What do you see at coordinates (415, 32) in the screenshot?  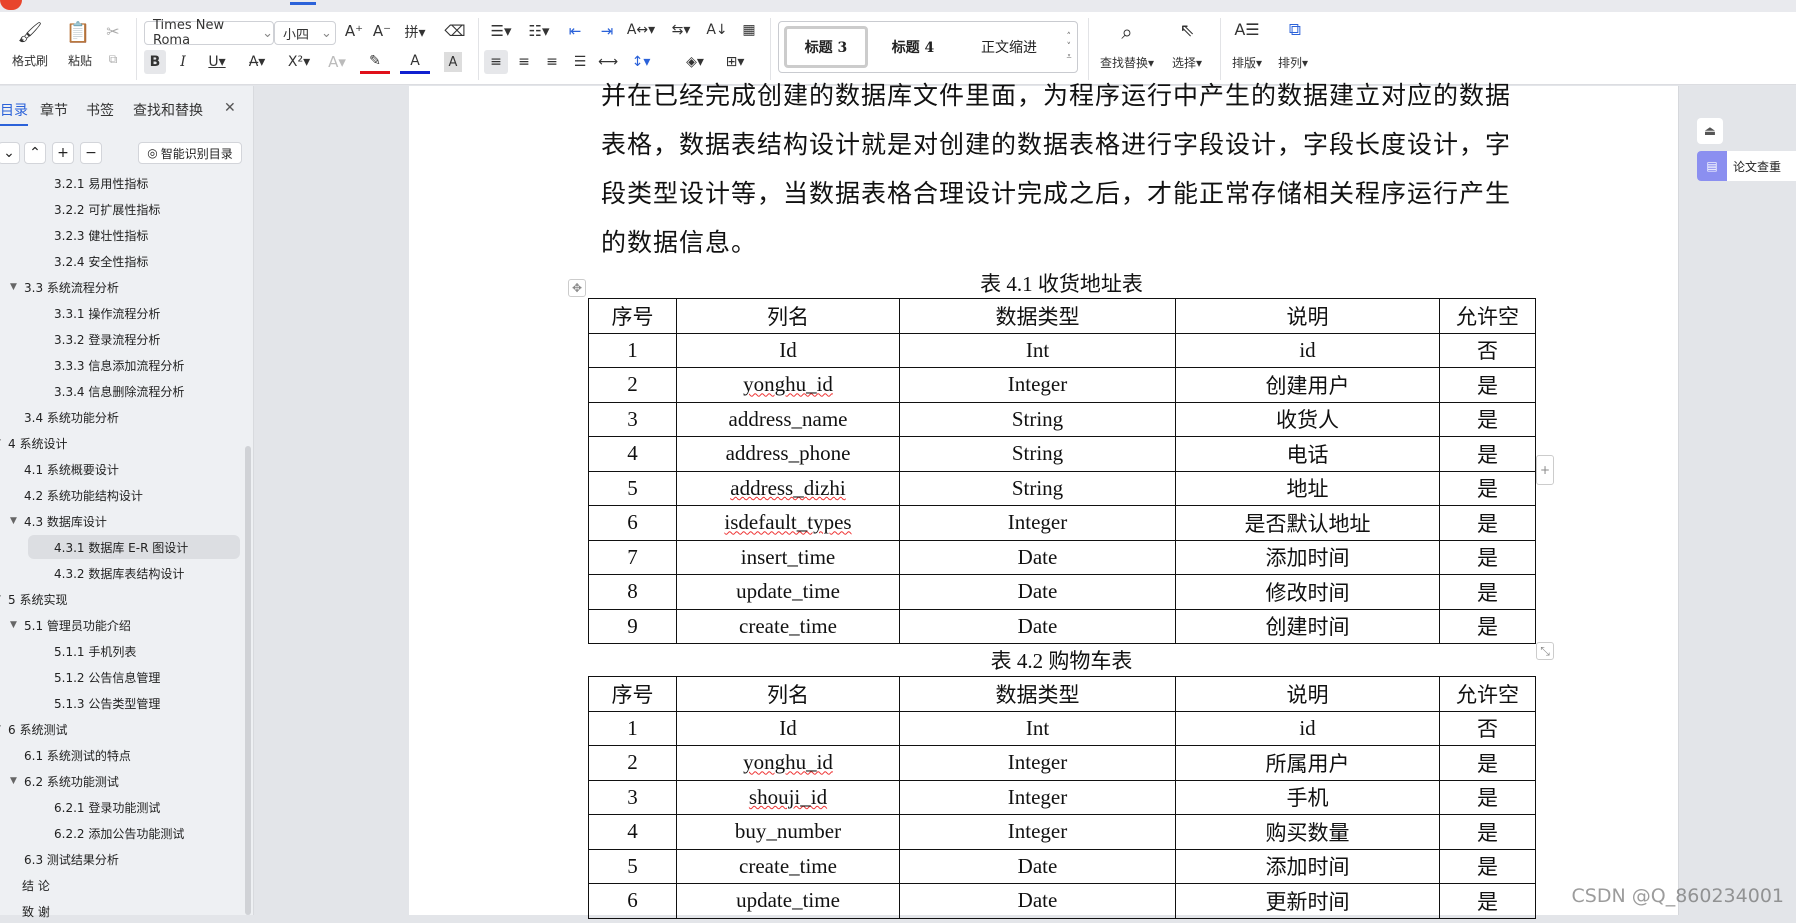 I see `pinyin-icon: 拼▾` at bounding box center [415, 32].